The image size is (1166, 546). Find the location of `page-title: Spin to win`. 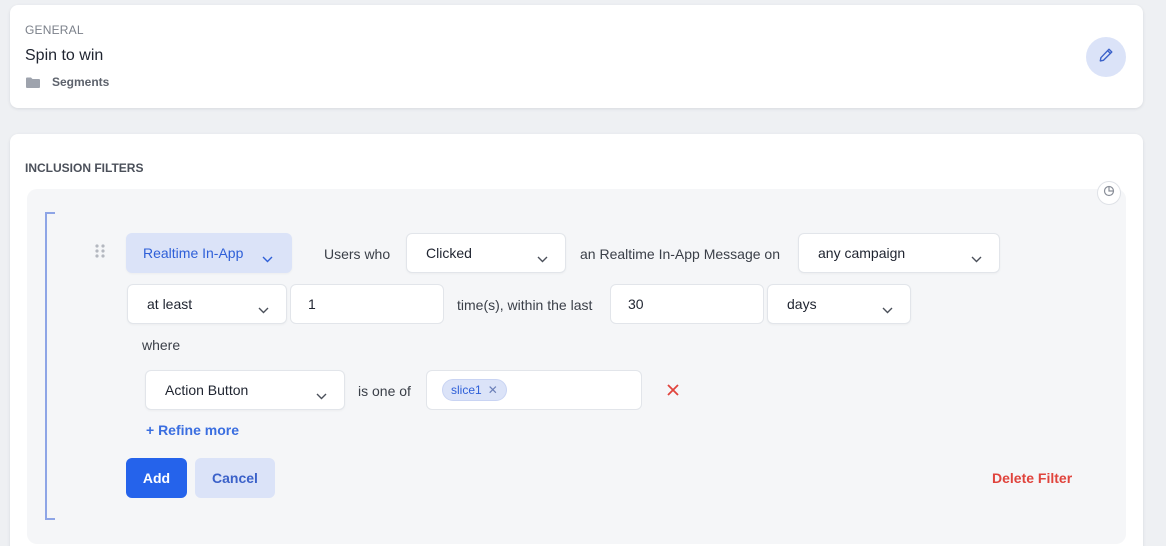

page-title: Spin to win is located at coordinates (64, 55).